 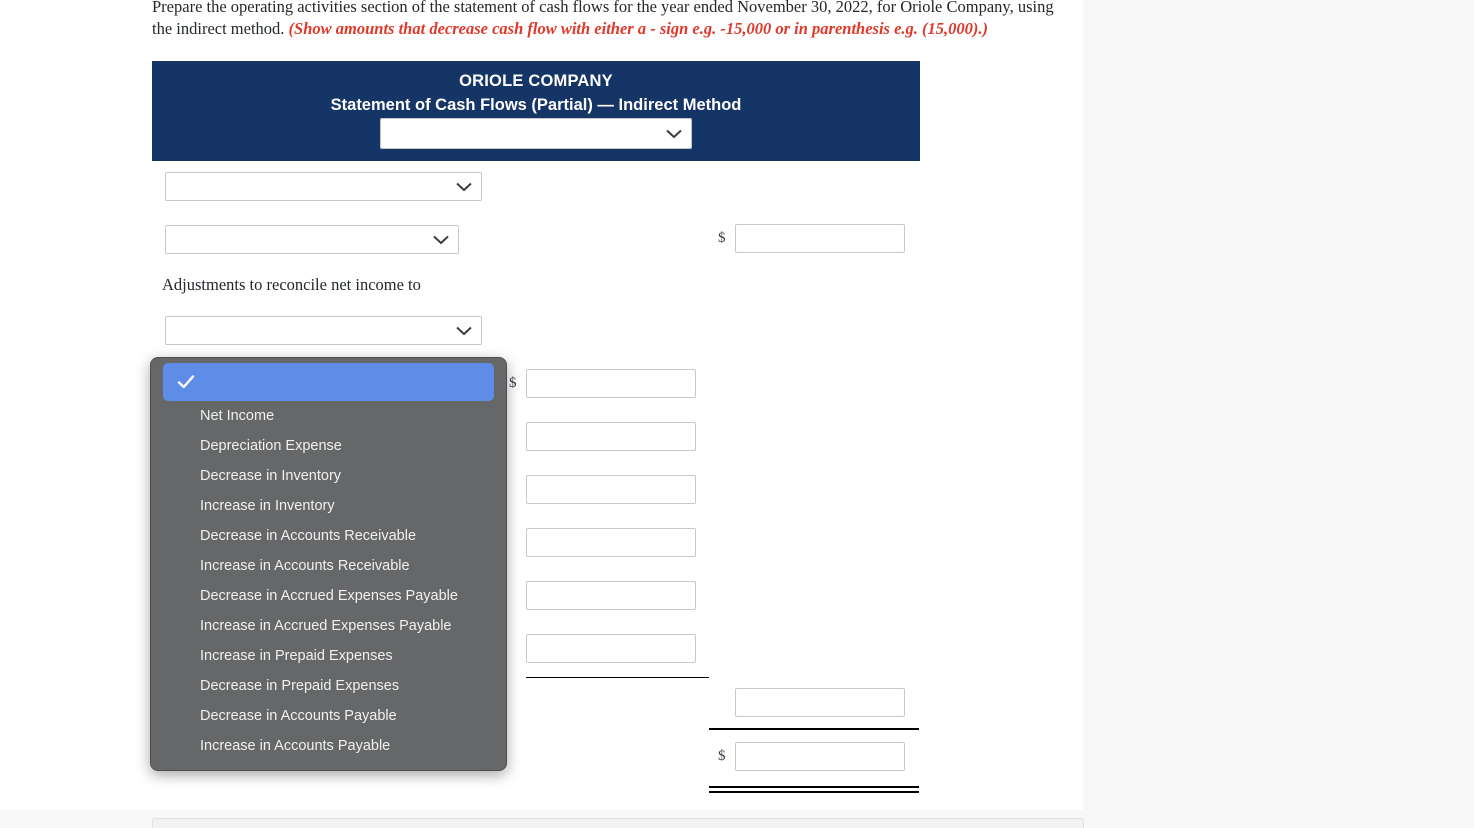 What do you see at coordinates (722, 238) in the screenshot?
I see `dollar-sign-net-income: $` at bounding box center [722, 238].